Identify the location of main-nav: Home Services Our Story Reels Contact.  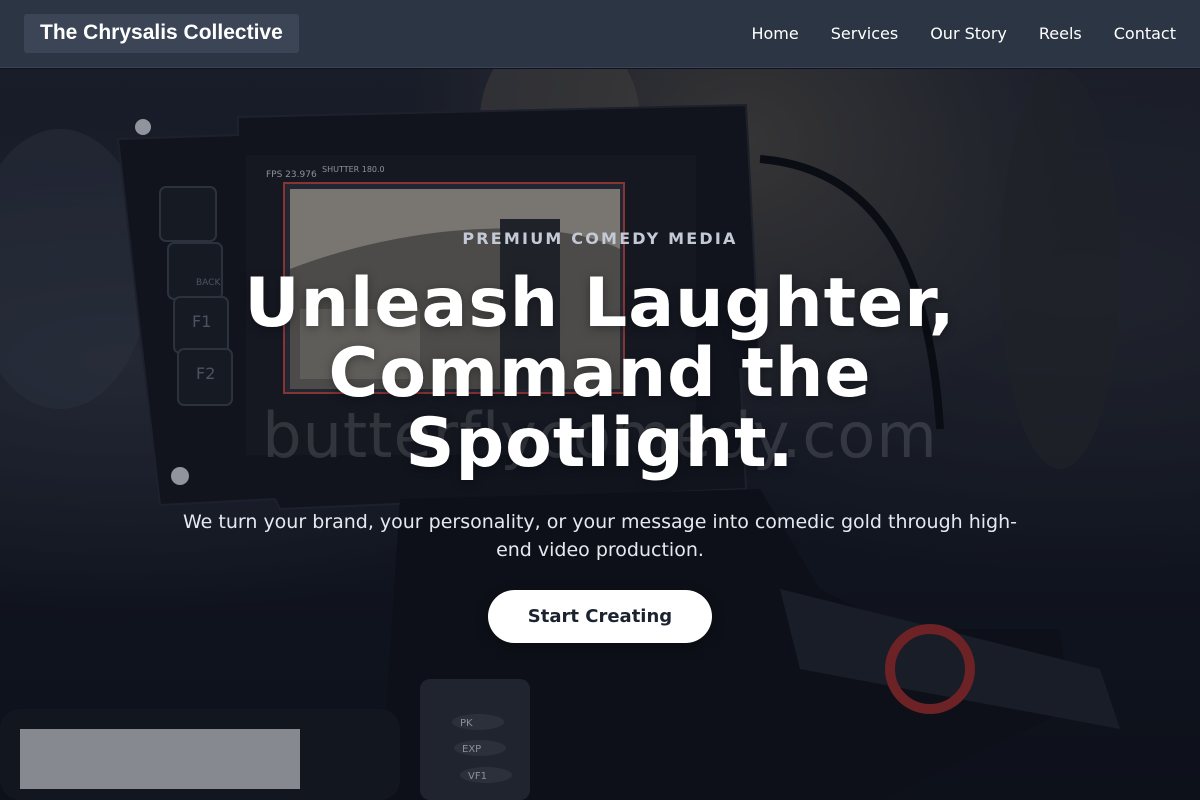
(963, 33).